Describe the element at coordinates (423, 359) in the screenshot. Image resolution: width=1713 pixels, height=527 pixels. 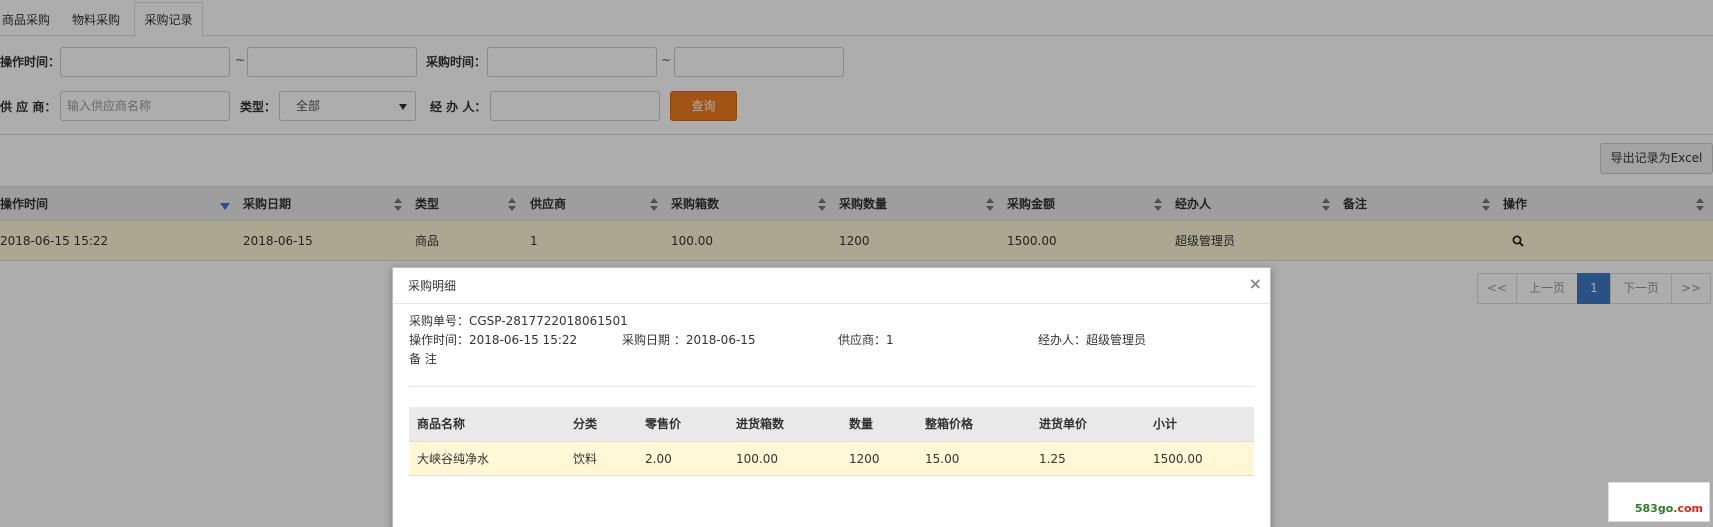
I see `detail-remark: 备 注` at that location.